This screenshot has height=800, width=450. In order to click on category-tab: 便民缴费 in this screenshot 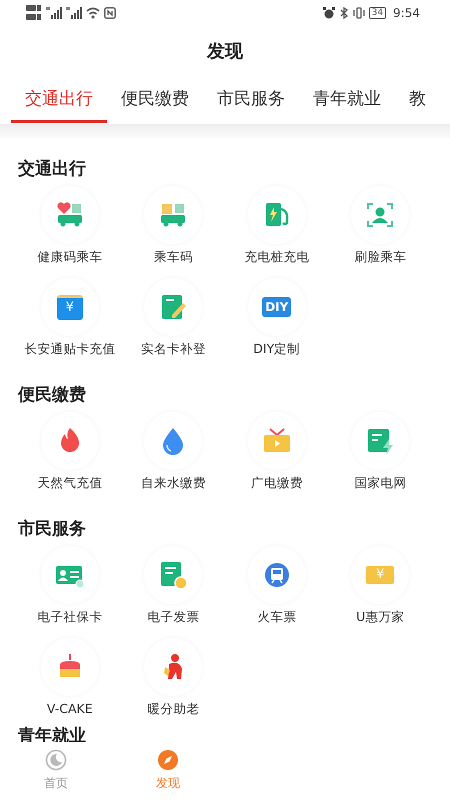, I will do `click(155, 100)`.